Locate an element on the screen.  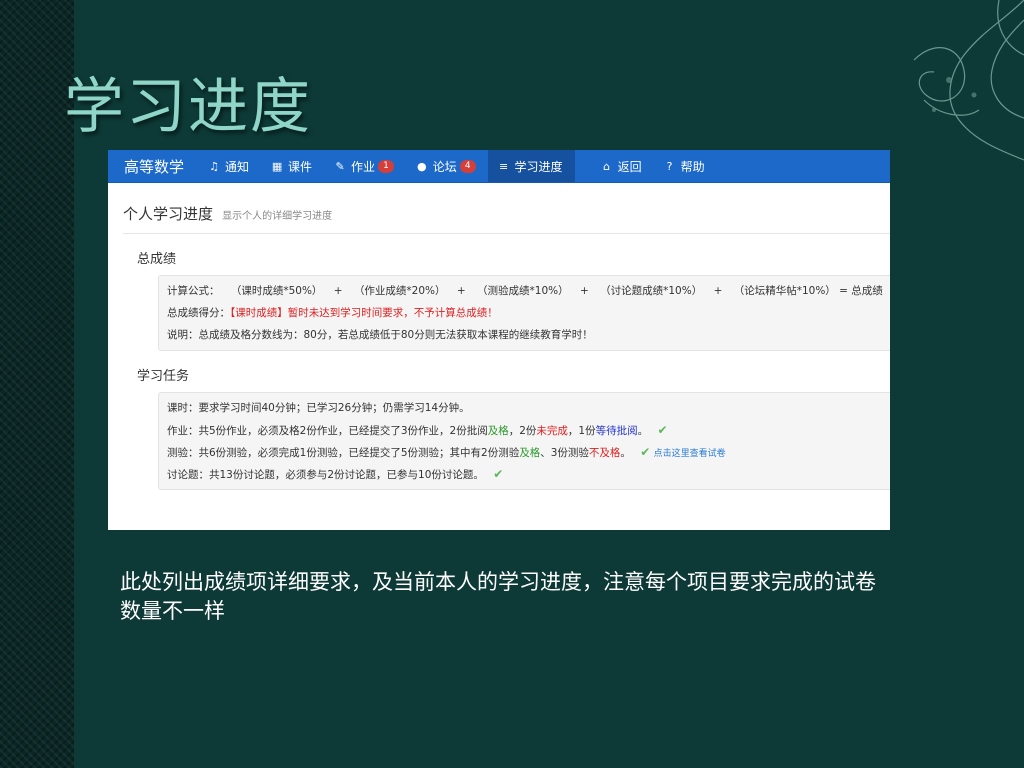
discussion-text: 讨论题：共13份讨论题，必须参与2份讨论题，已参与10份讨论题。 is located at coordinates (325, 475).